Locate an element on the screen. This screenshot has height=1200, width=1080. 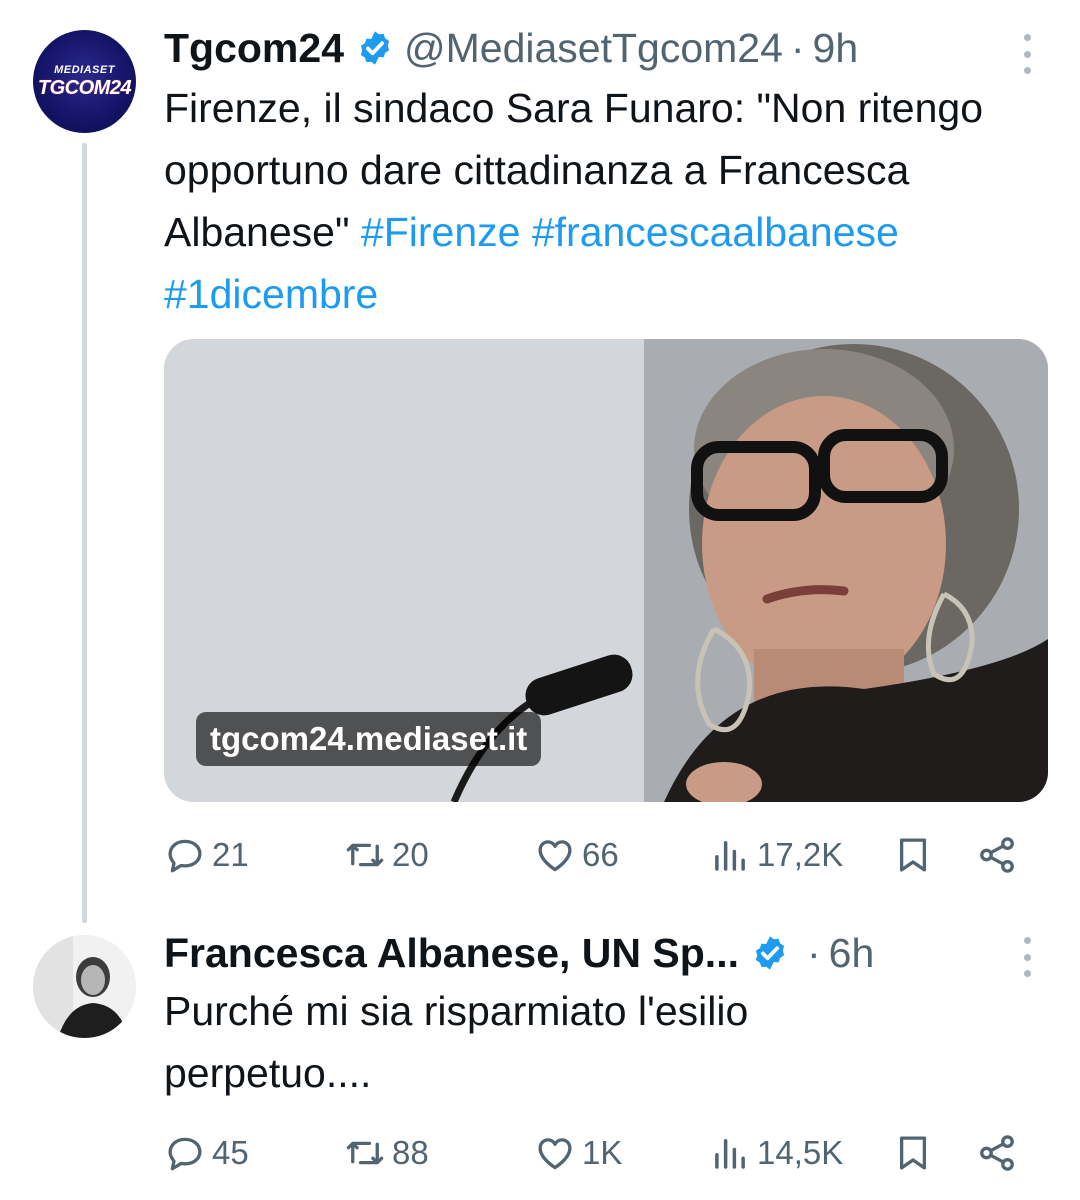
views-count: 14,5K is located at coordinates (800, 1152).